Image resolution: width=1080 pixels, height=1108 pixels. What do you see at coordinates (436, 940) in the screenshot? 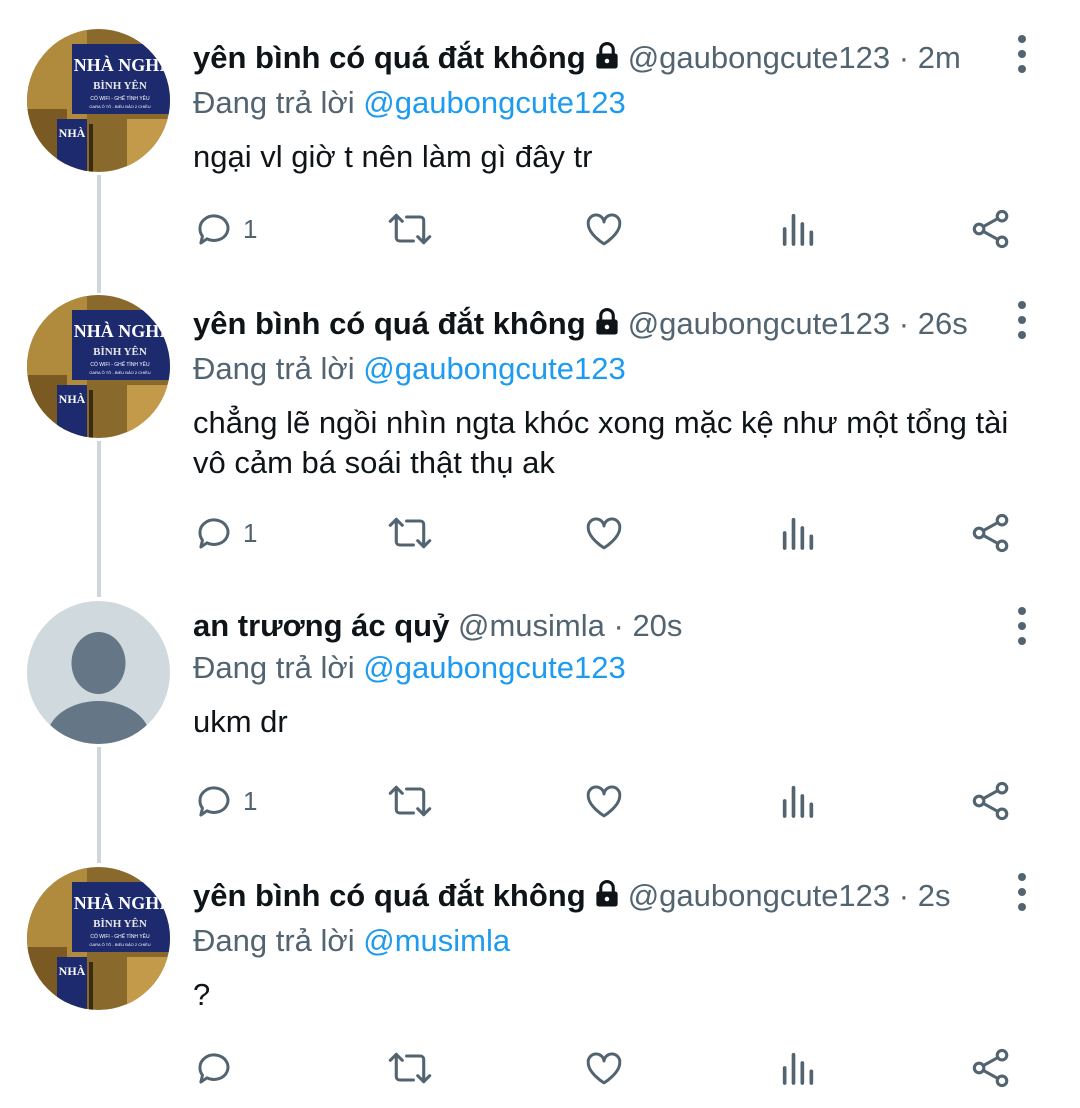
I see `mention-link: @musimla` at bounding box center [436, 940].